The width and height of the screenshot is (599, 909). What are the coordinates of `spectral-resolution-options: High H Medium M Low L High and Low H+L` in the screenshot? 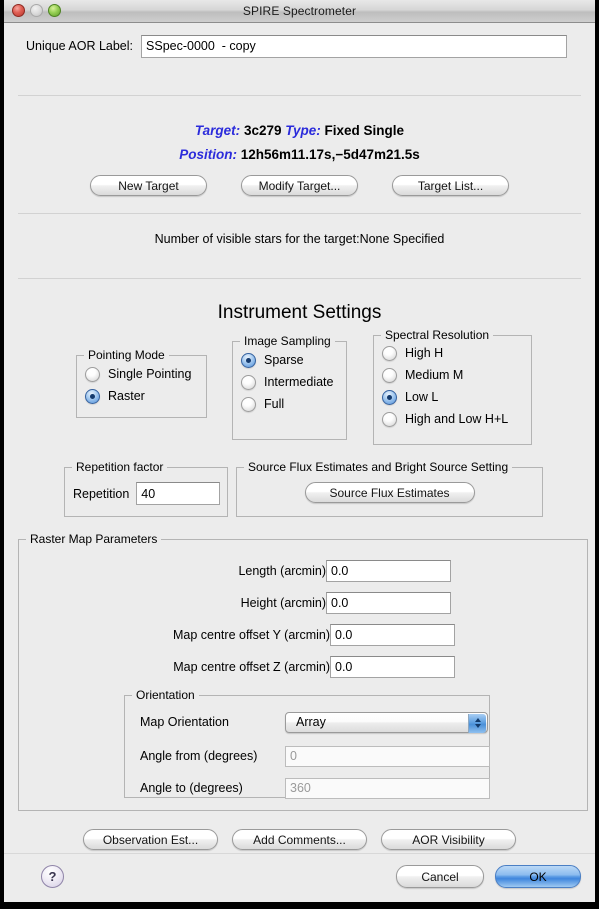 It's located at (452, 383).